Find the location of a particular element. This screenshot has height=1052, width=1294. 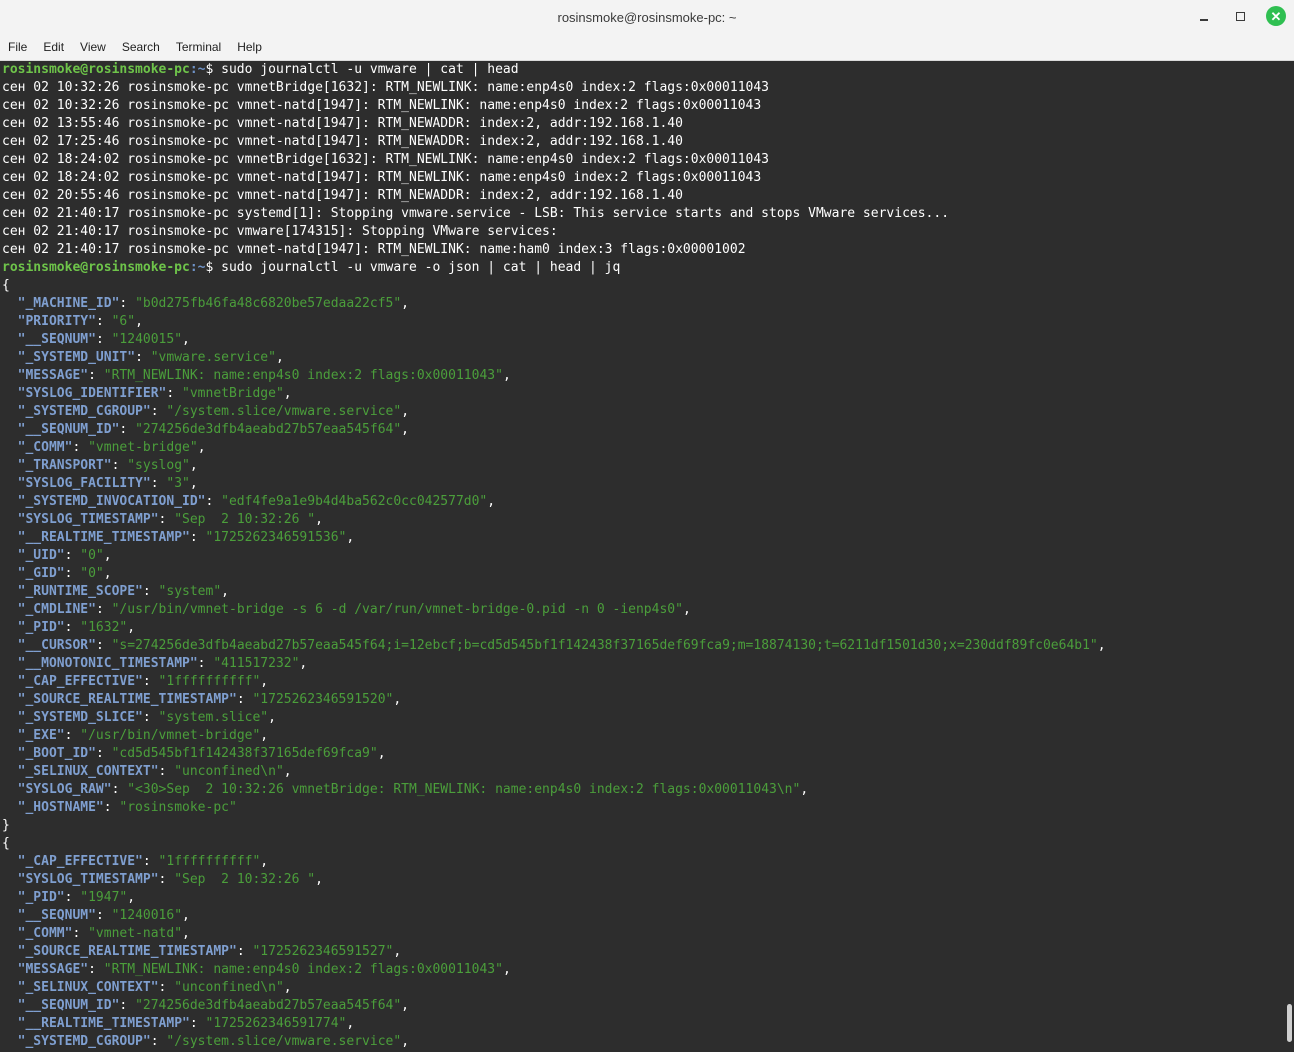

json-entry: "__SEQNUM": "1240015", is located at coordinates (647, 340).